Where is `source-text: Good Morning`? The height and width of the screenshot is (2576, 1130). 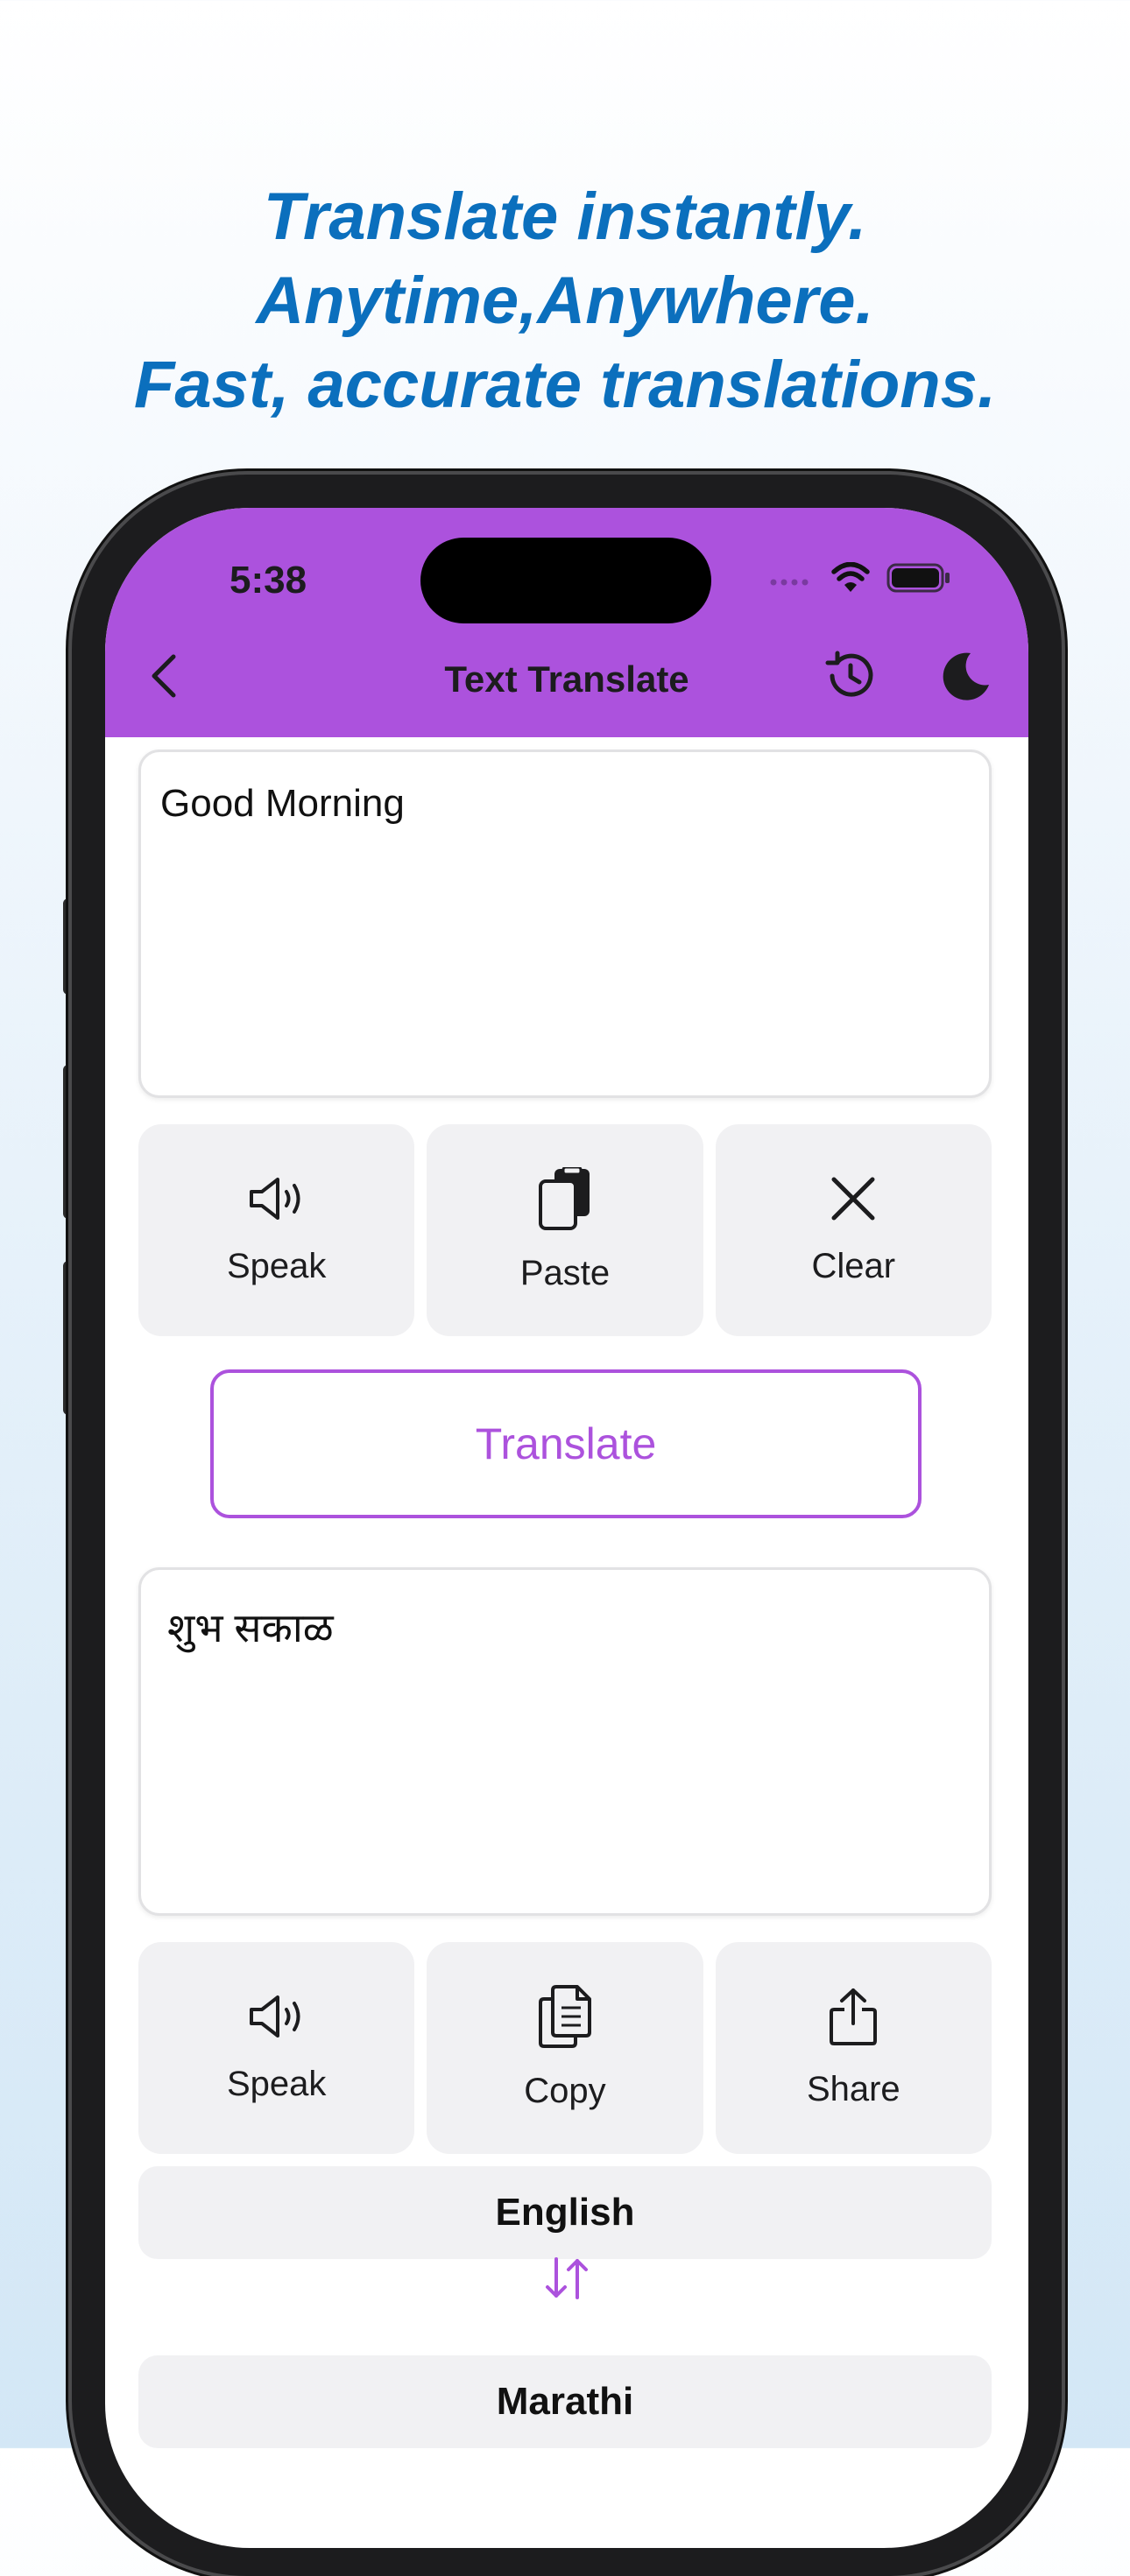 source-text: Good Morning is located at coordinates (282, 803).